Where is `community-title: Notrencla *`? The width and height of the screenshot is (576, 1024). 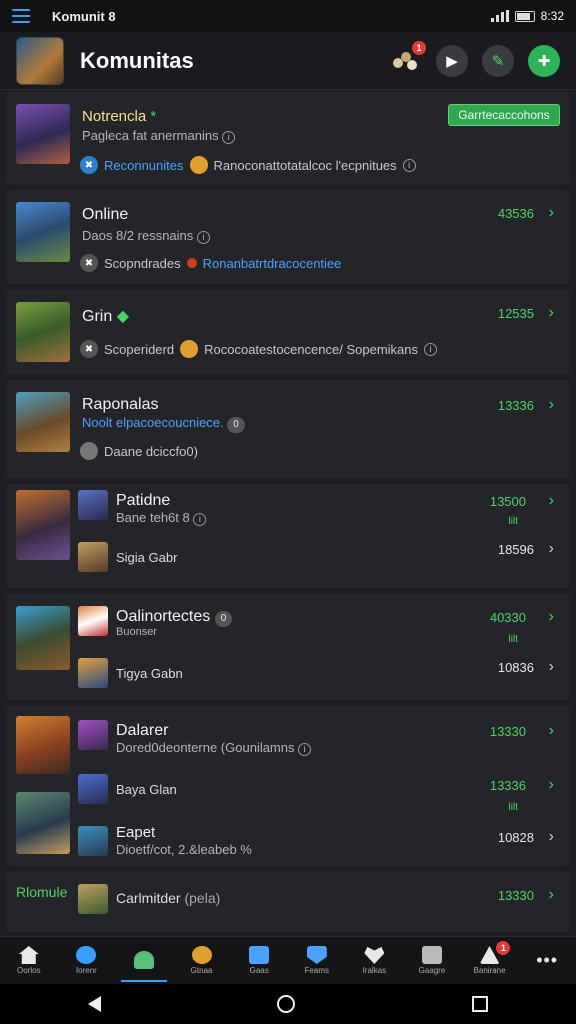
community-title: Notrencla * is located at coordinates (119, 116).